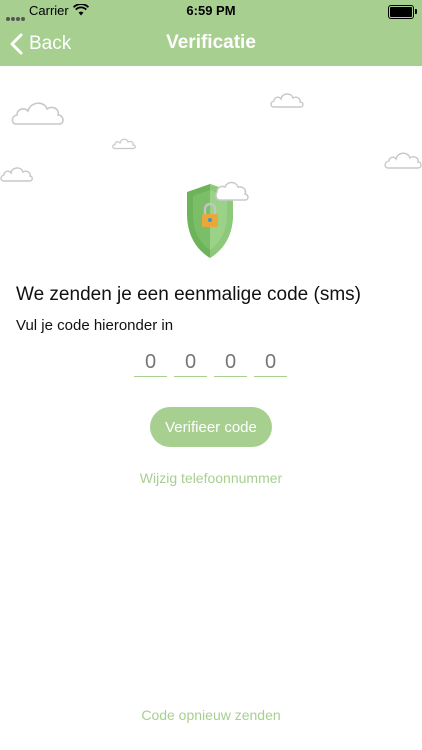  Describe the element at coordinates (218, 219) in the screenshot. I see `shield-lock-icon` at that location.